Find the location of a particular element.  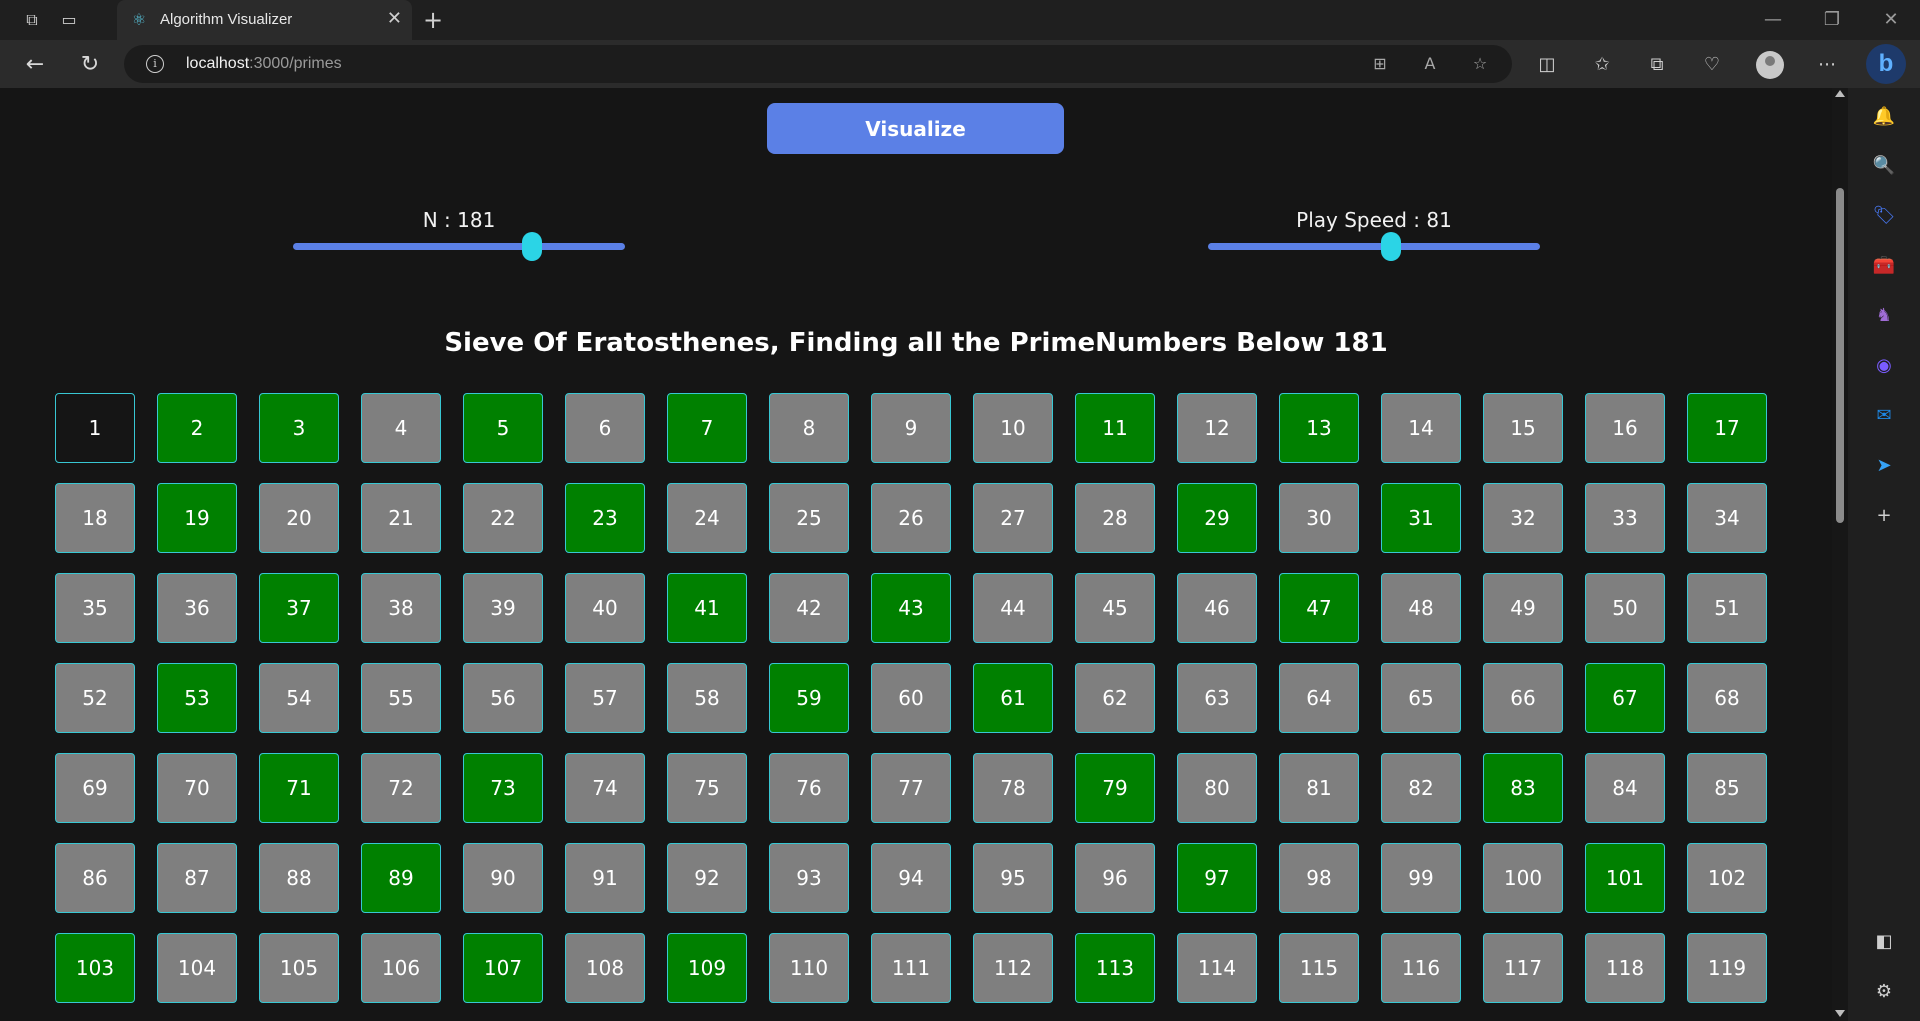

add-icon: + is located at coordinates (1884, 516).